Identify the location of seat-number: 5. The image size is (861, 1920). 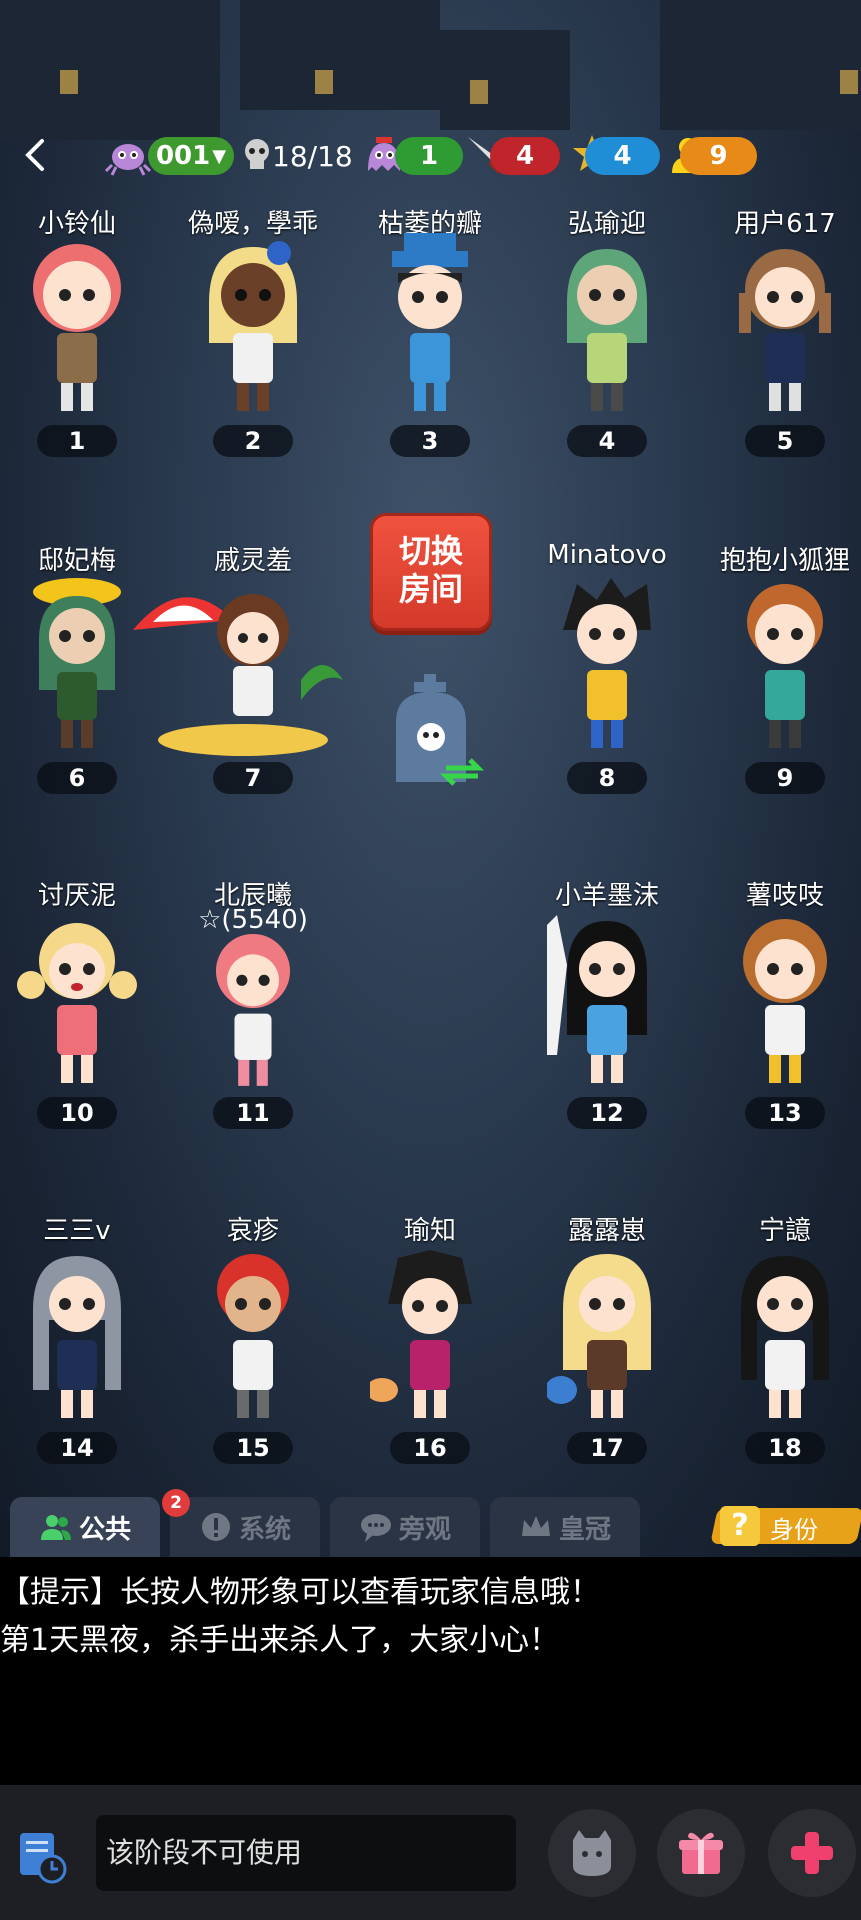
(785, 441).